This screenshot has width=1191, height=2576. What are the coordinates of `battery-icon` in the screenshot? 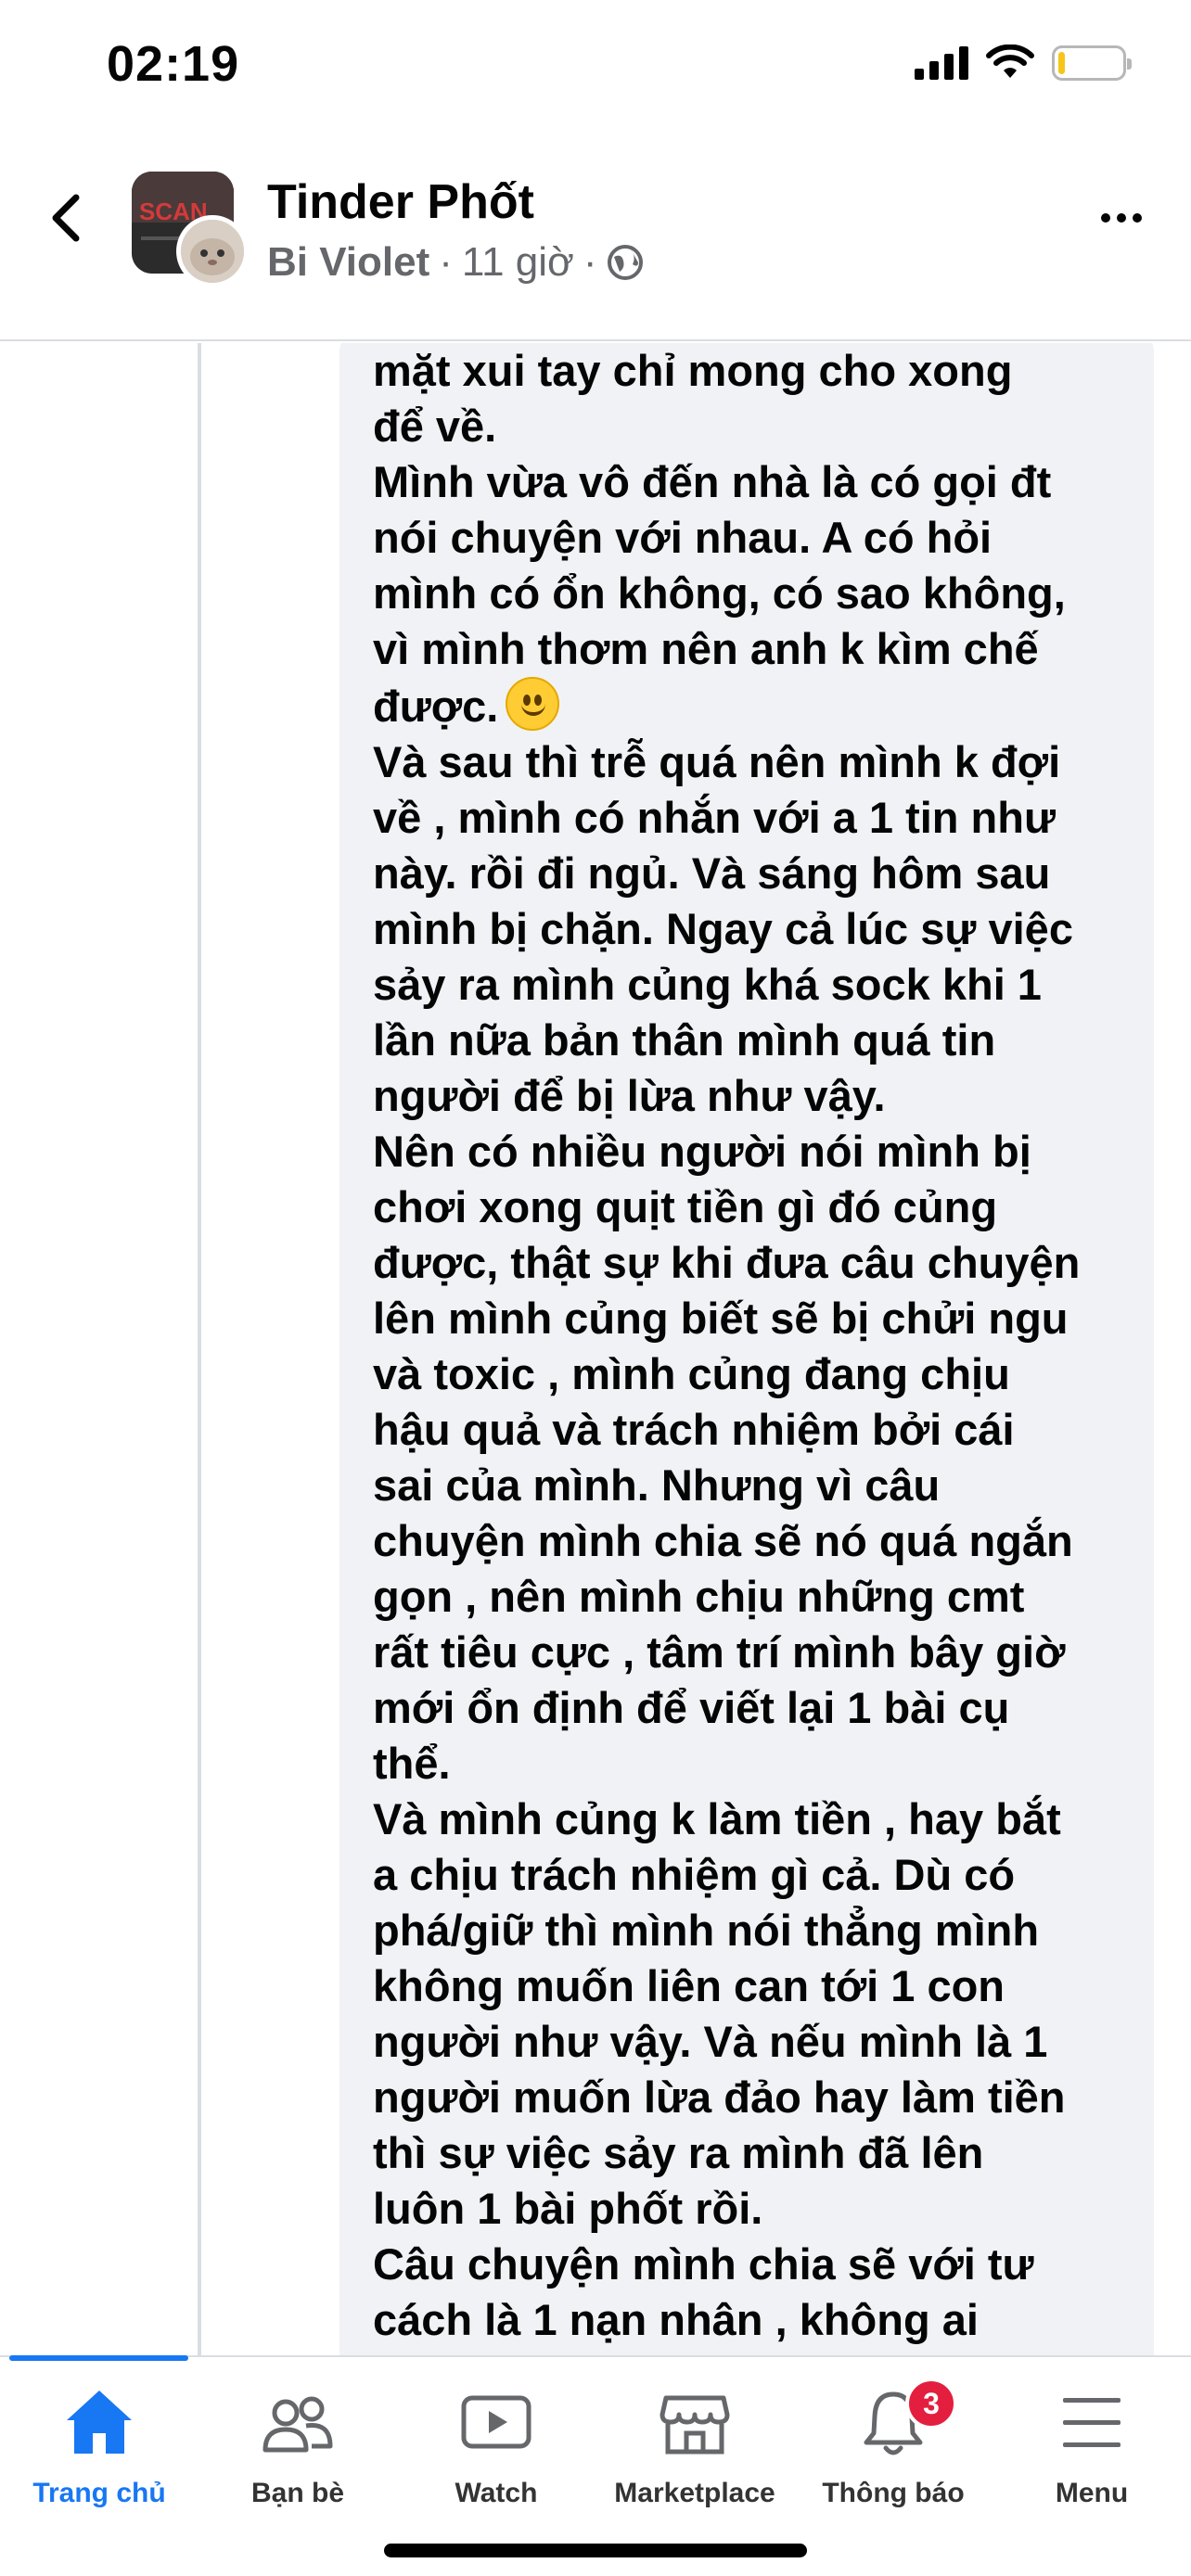 It's located at (1092, 63).